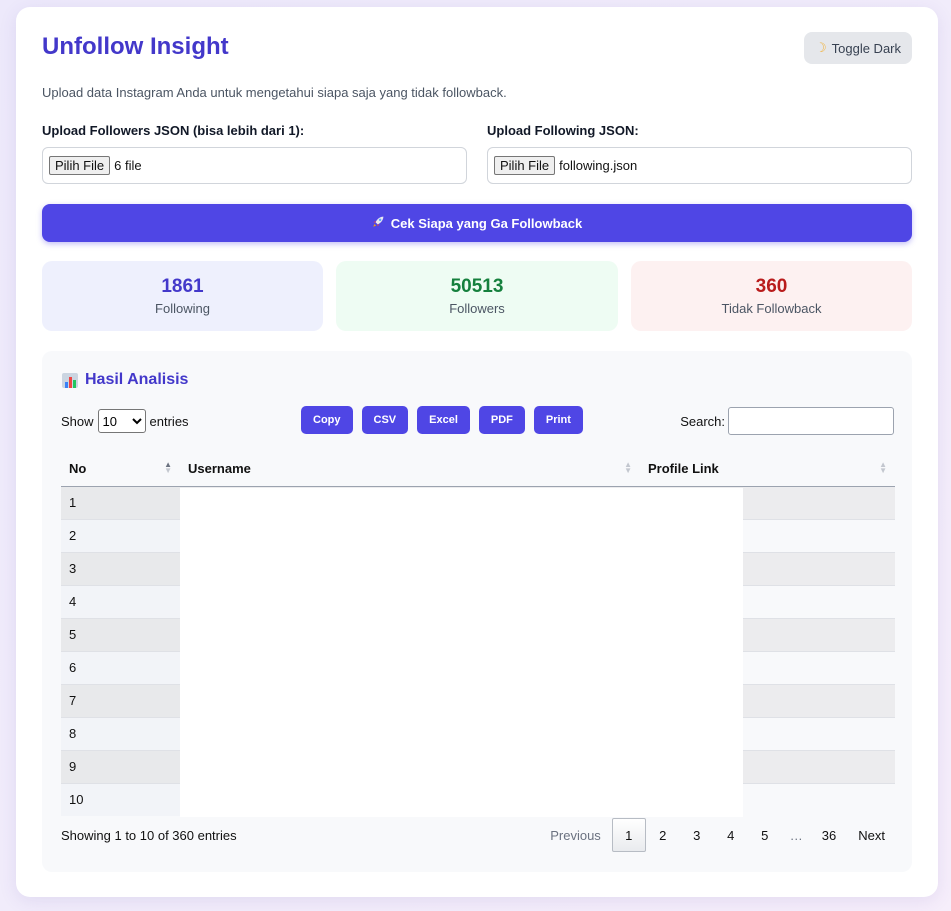 The width and height of the screenshot is (951, 911). What do you see at coordinates (501, 420) in the screenshot?
I see `export-pdf-button: PDF` at bounding box center [501, 420].